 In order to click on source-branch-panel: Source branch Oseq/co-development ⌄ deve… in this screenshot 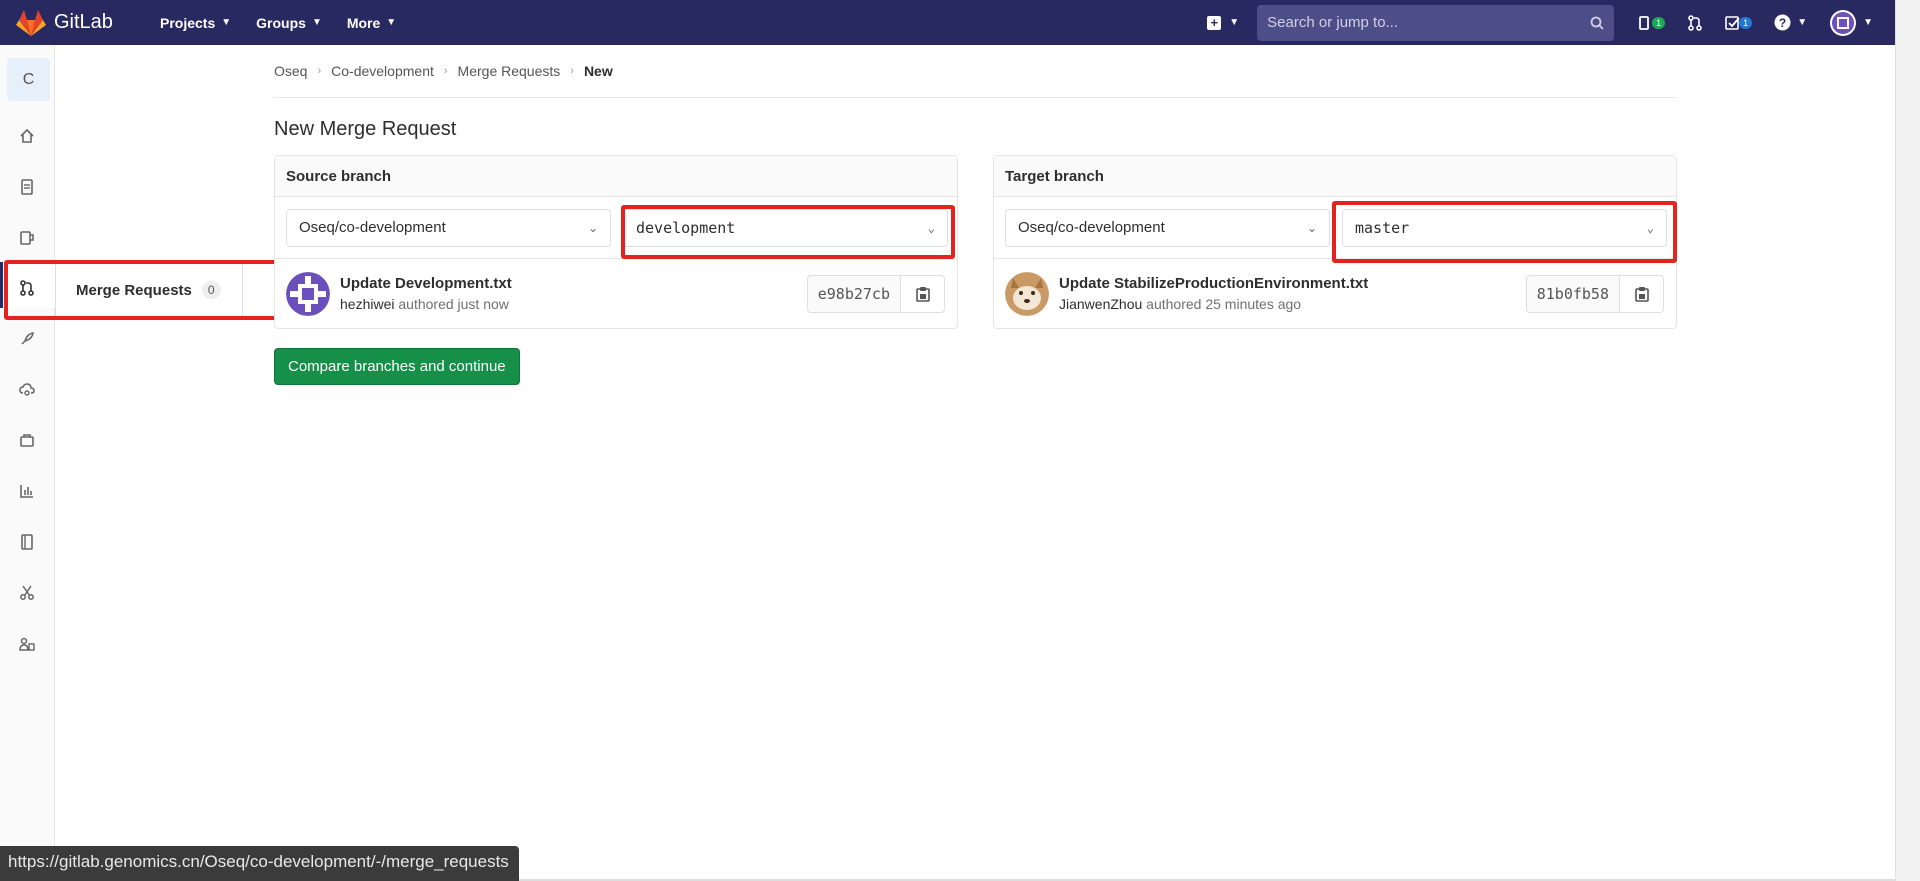, I will do `click(616, 242)`.